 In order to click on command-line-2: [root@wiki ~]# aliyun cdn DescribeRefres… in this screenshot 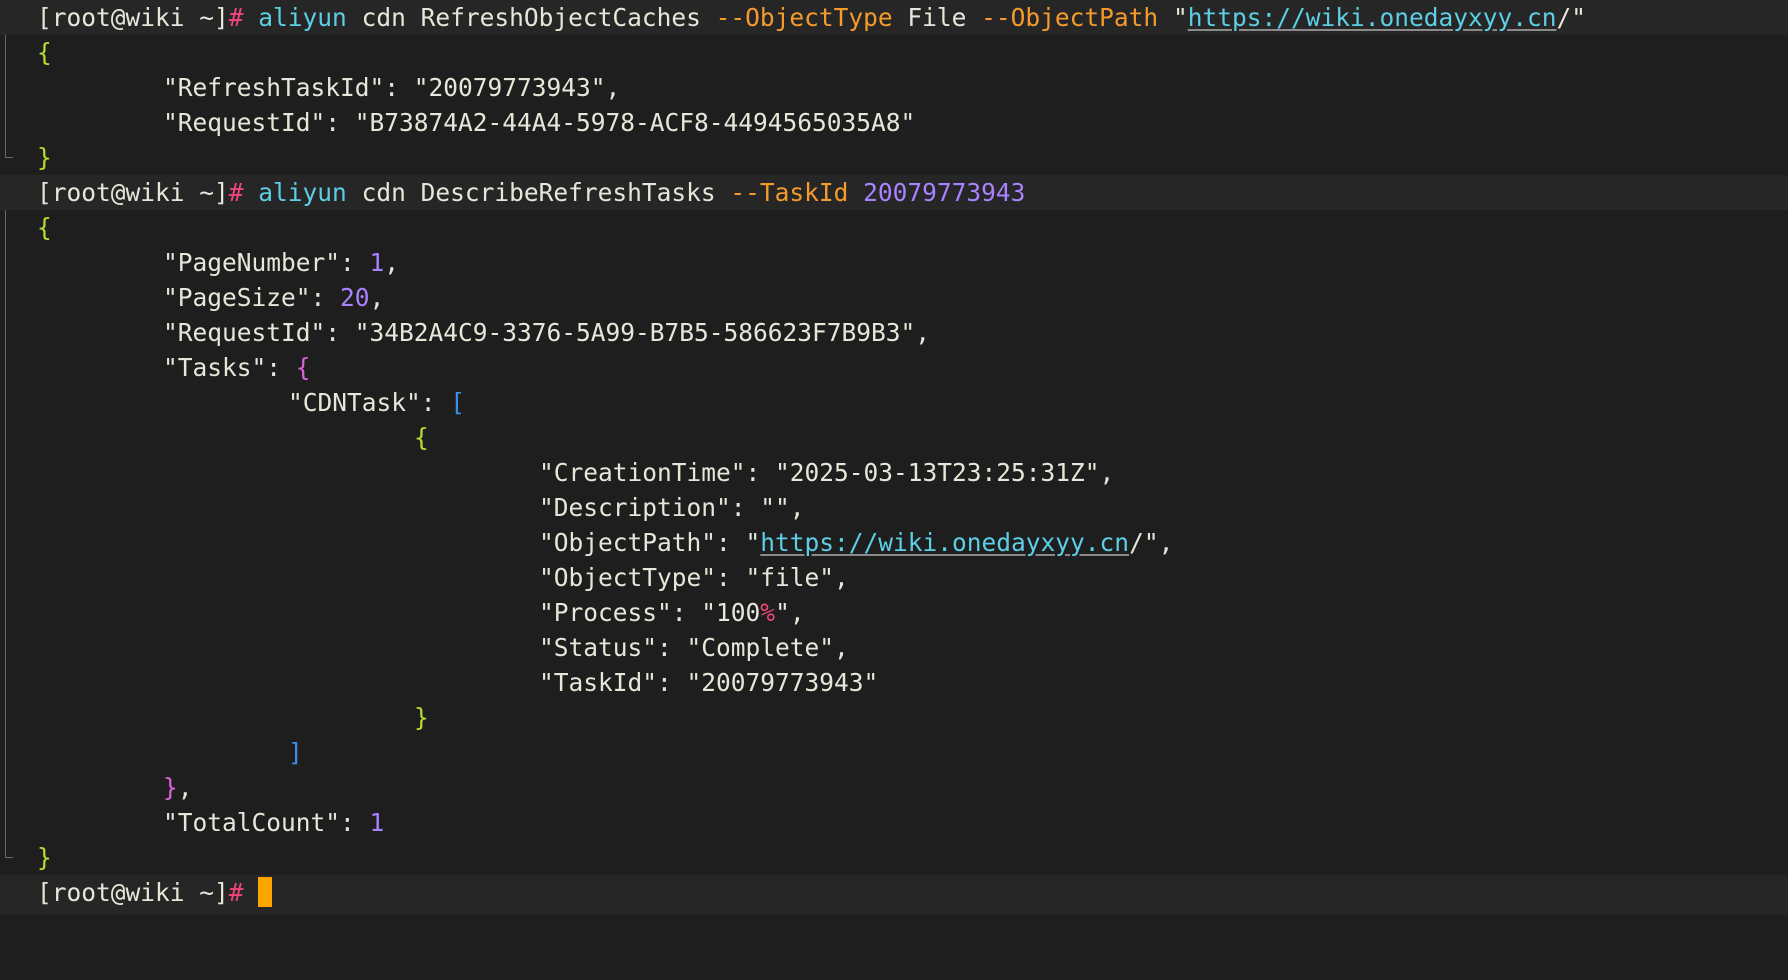, I will do `click(894, 192)`.